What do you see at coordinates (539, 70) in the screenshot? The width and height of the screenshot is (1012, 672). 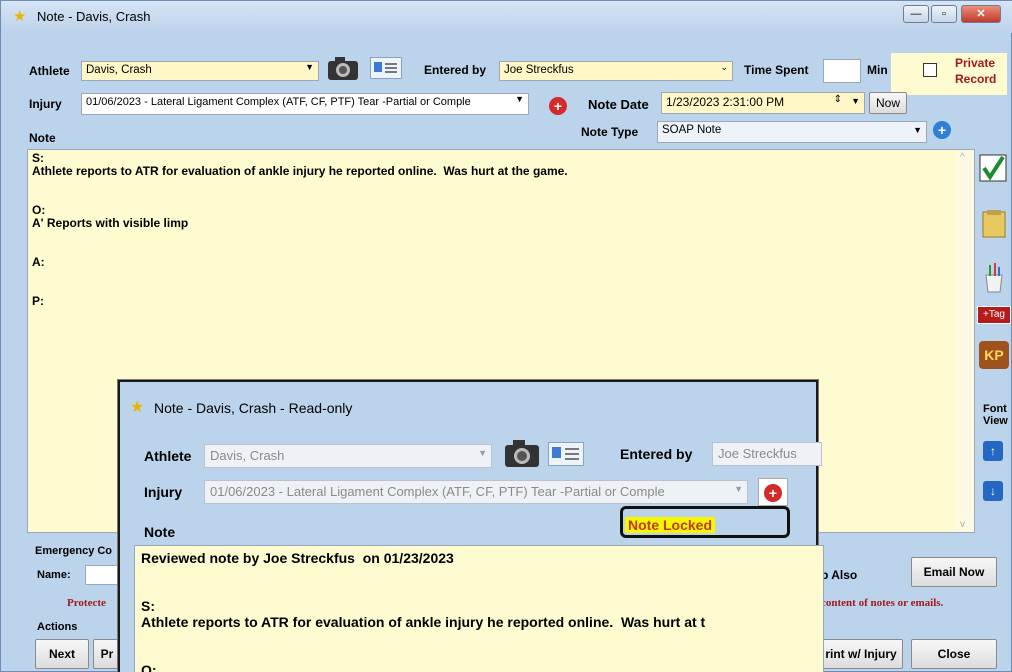 I see `entered-by-value: Joe Streckfus` at bounding box center [539, 70].